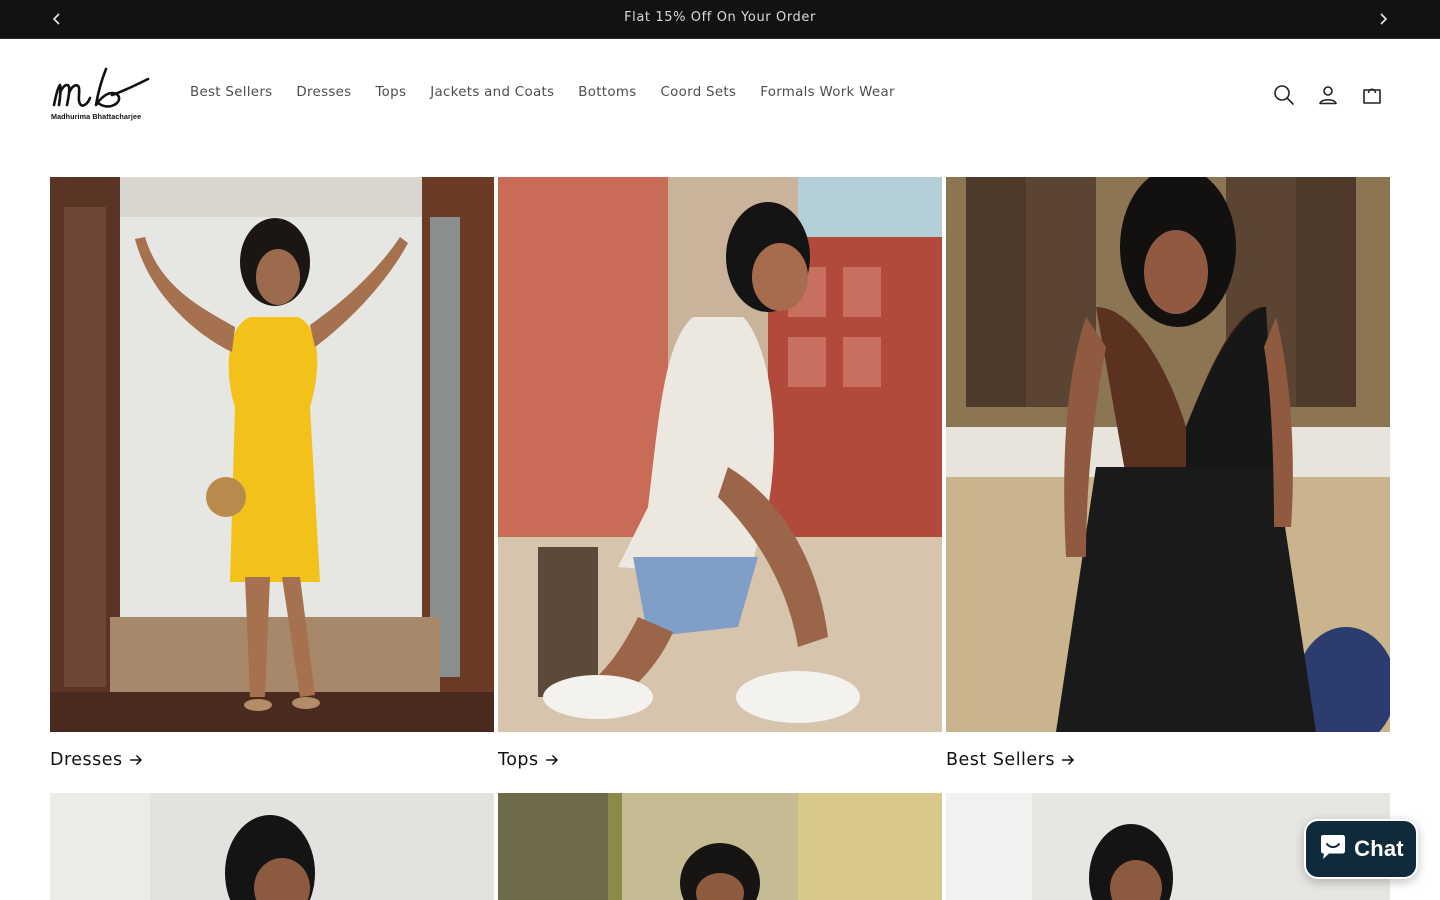 Image resolution: width=1440 pixels, height=900 pixels. I want to click on account-icon, so click(1328, 95).